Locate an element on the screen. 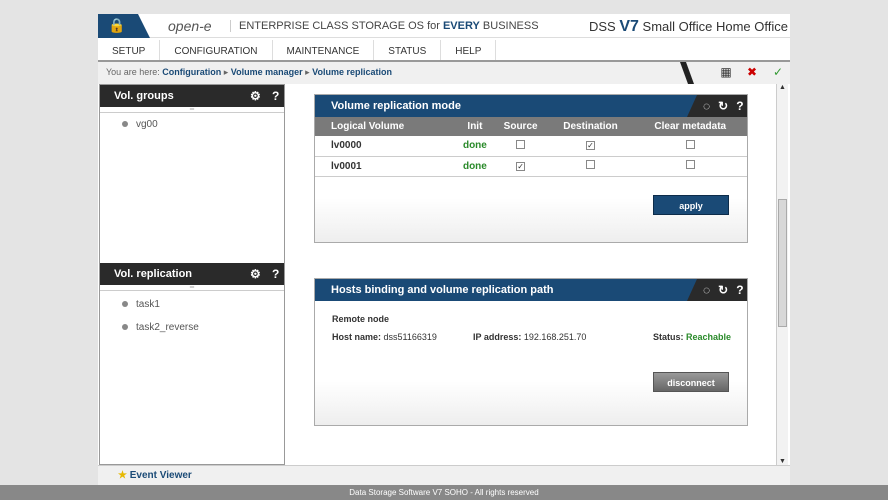 This screenshot has width=888, height=500. panel-title: Volume replication mode is located at coordinates (396, 106).